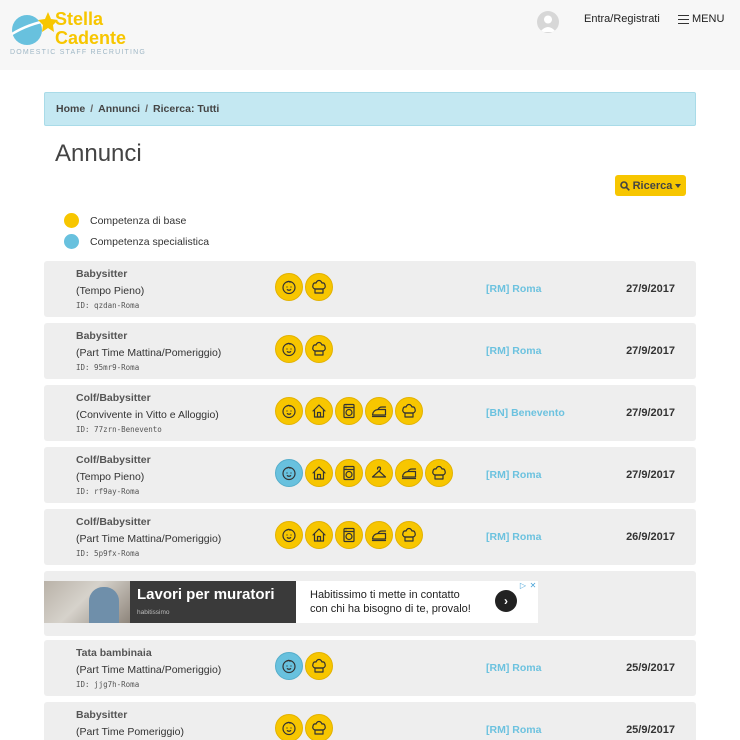 This screenshot has height=740, width=740. I want to click on listing-location: [BN] Benevento, so click(525, 413).